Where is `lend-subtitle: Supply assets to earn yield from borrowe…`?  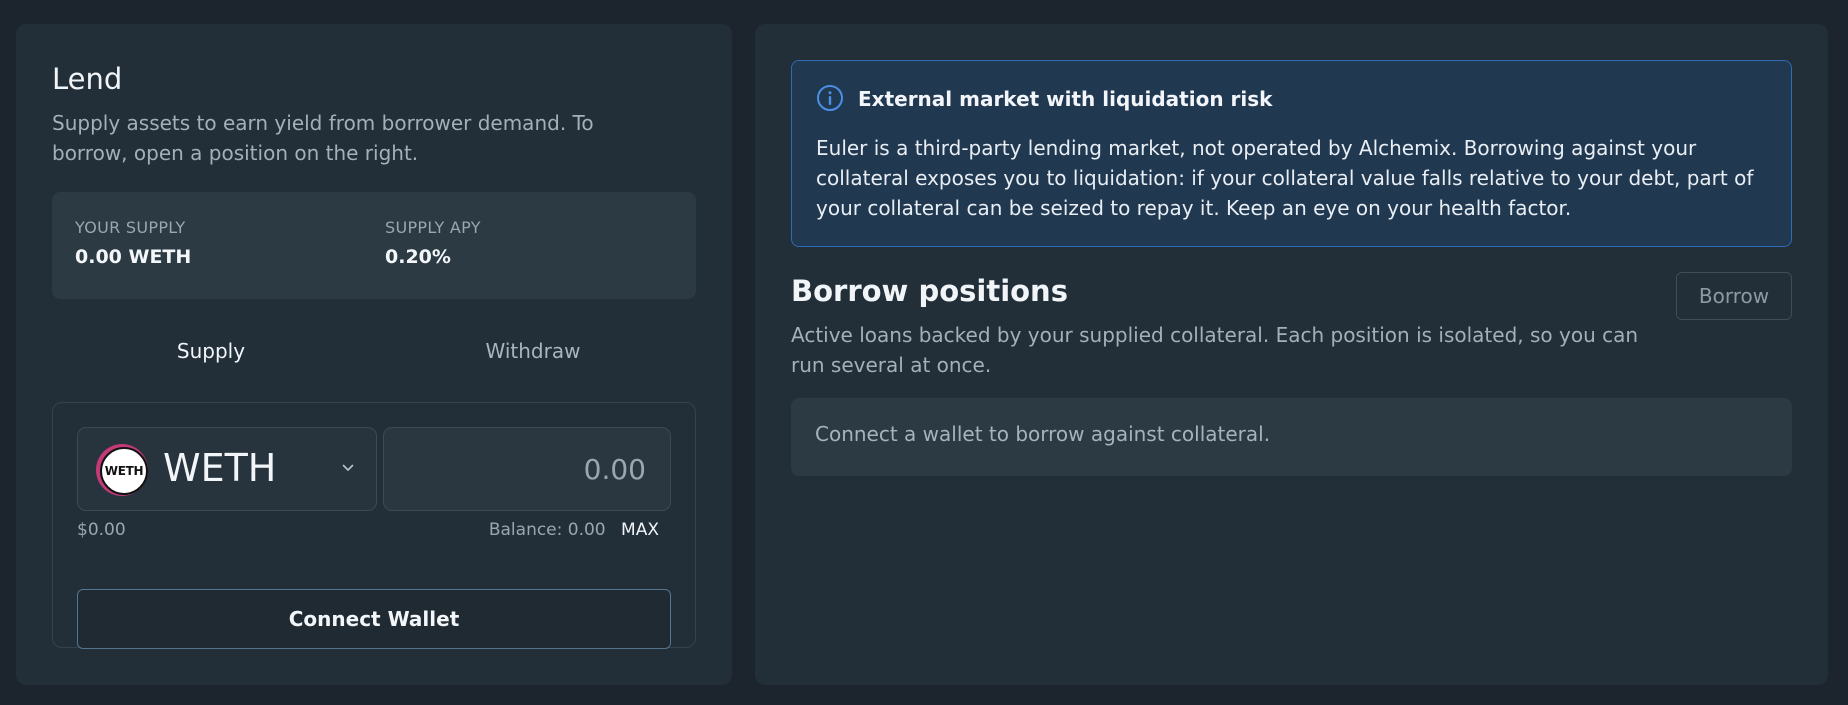 lend-subtitle: Supply assets to earn yield from borrowe… is located at coordinates (323, 138).